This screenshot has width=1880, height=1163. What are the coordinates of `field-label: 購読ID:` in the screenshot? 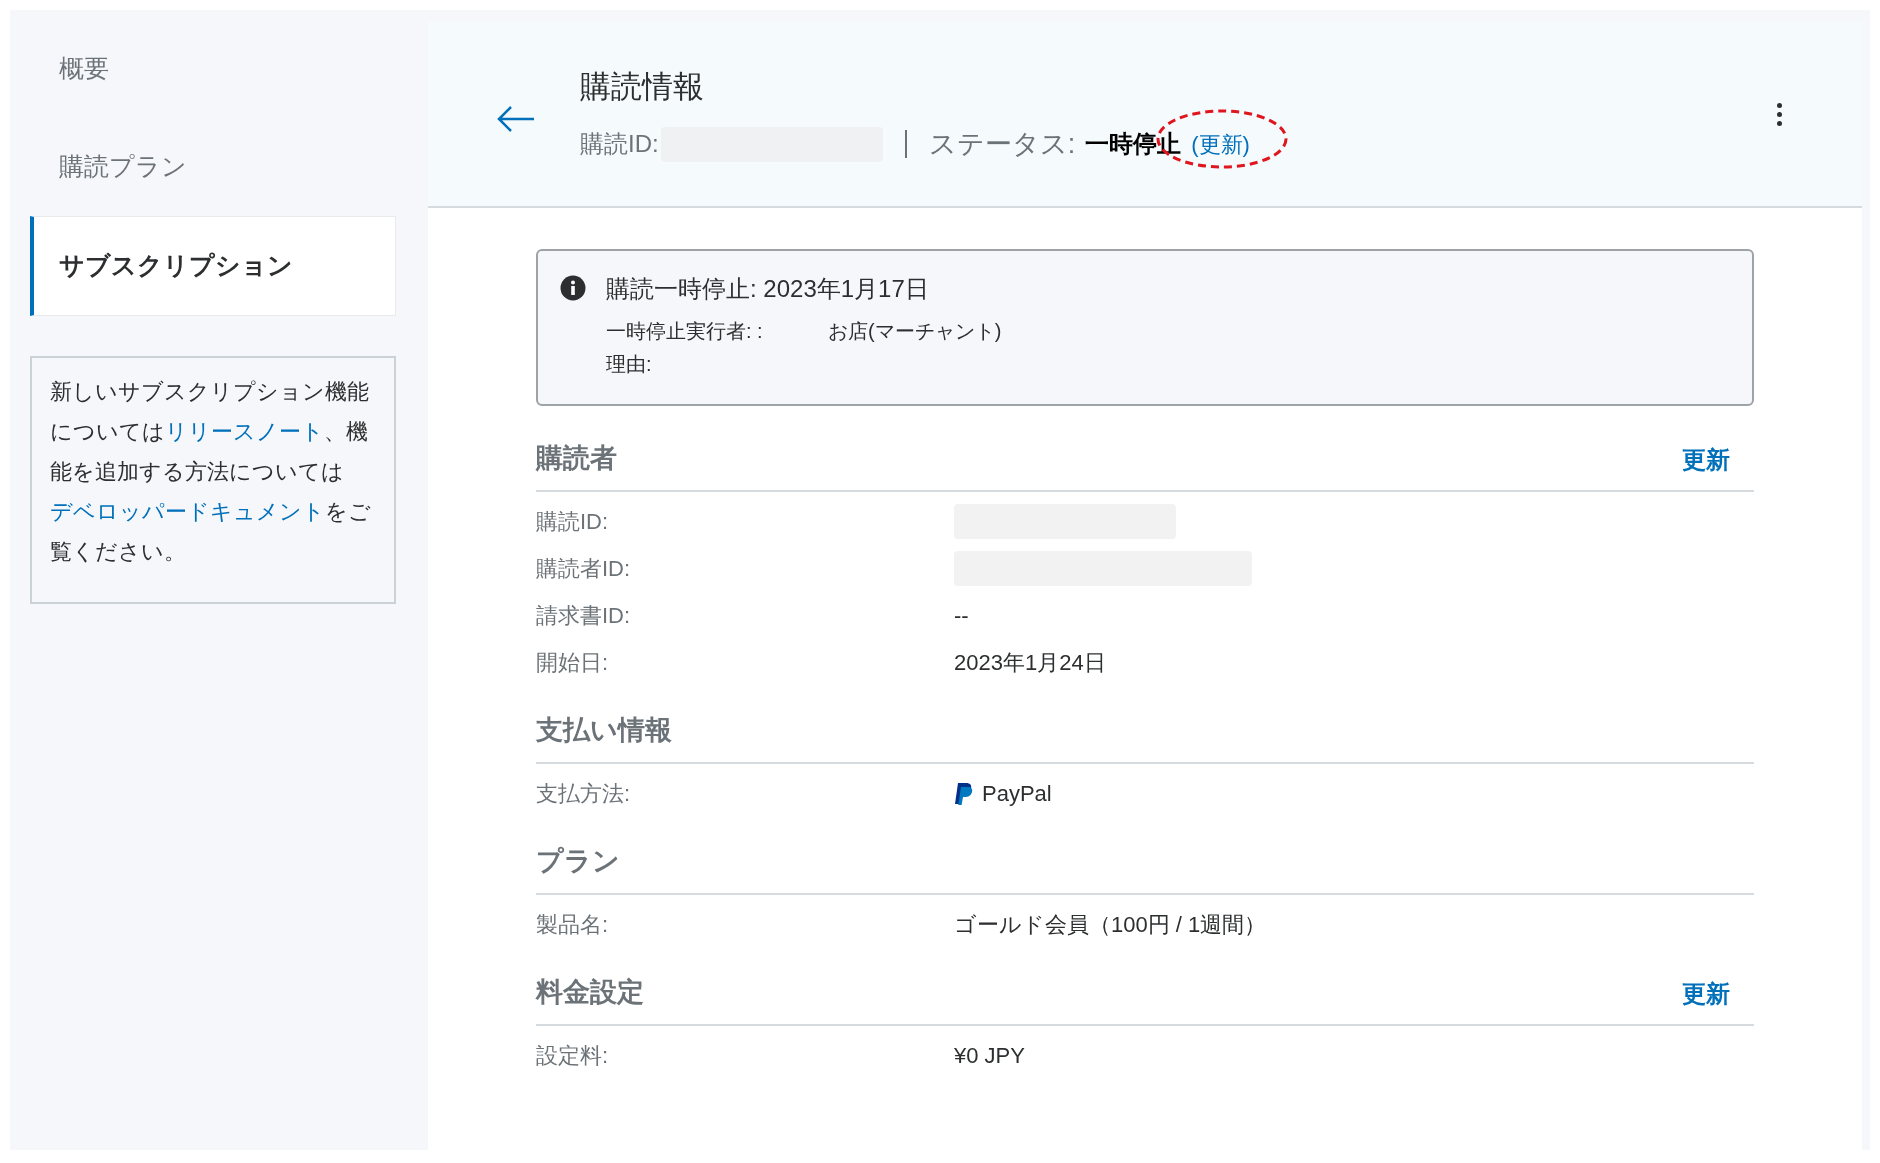 It's located at (573, 522).